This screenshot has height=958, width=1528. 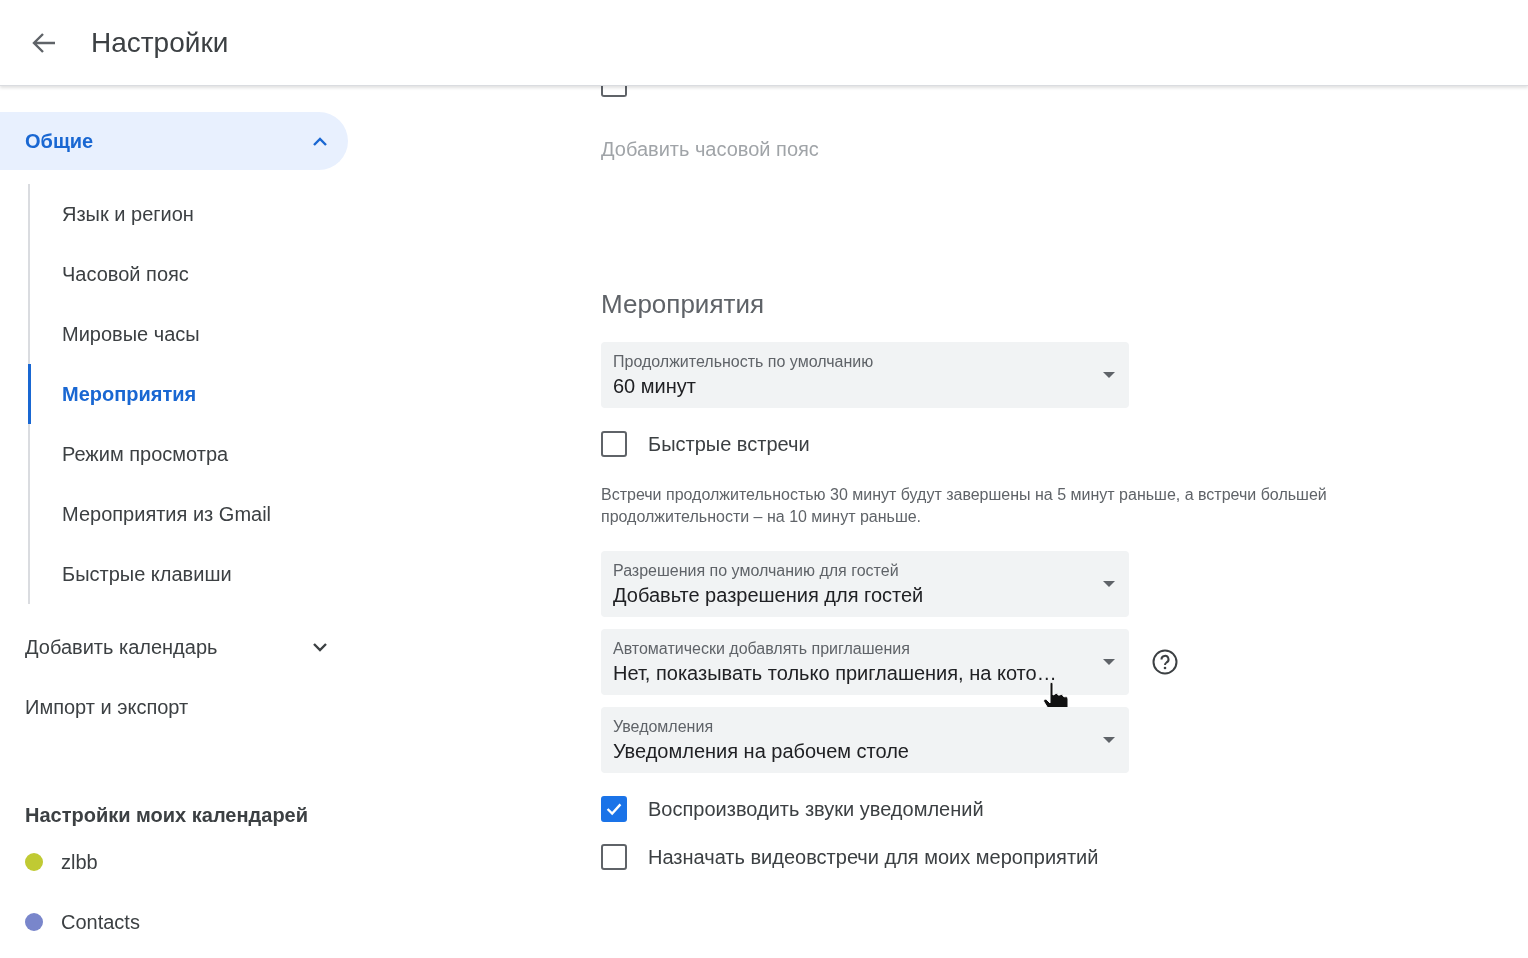 I want to click on checkbox-label: Быстрые встречи, so click(x=729, y=444).